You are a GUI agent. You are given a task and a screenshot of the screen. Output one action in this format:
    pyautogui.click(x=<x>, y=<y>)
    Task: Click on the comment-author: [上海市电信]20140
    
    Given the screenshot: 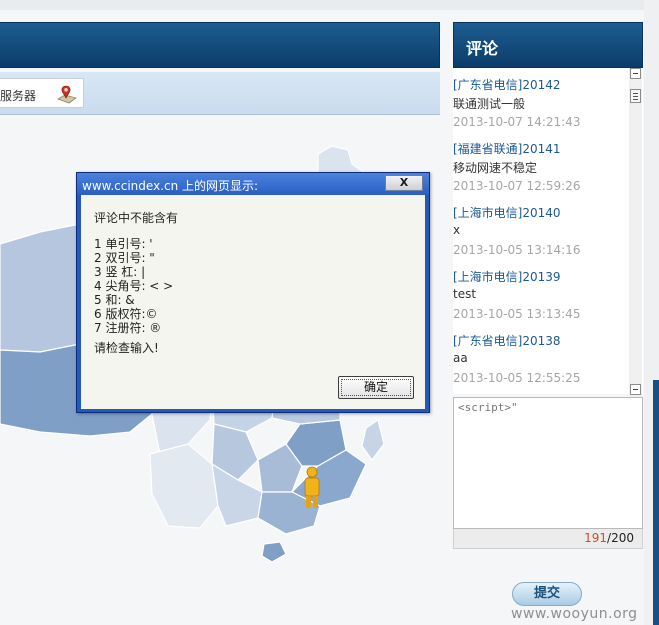 What is the action you would take?
    pyautogui.click(x=540, y=213)
    